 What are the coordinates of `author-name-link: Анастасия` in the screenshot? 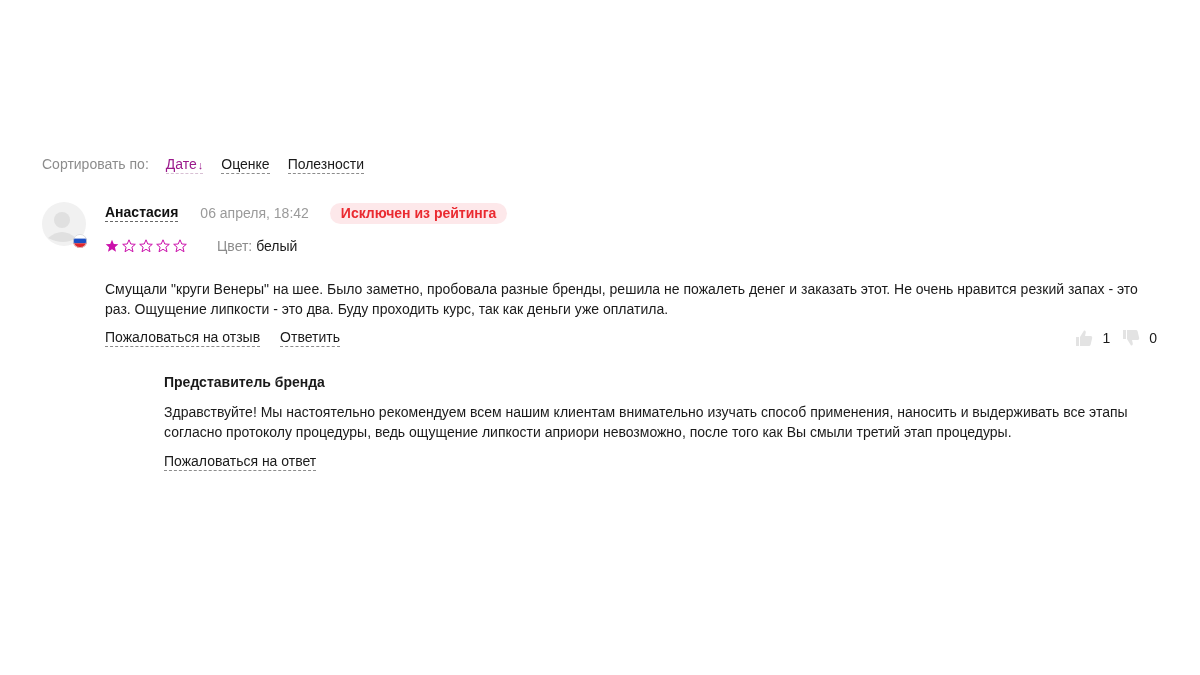 It's located at (142, 213).